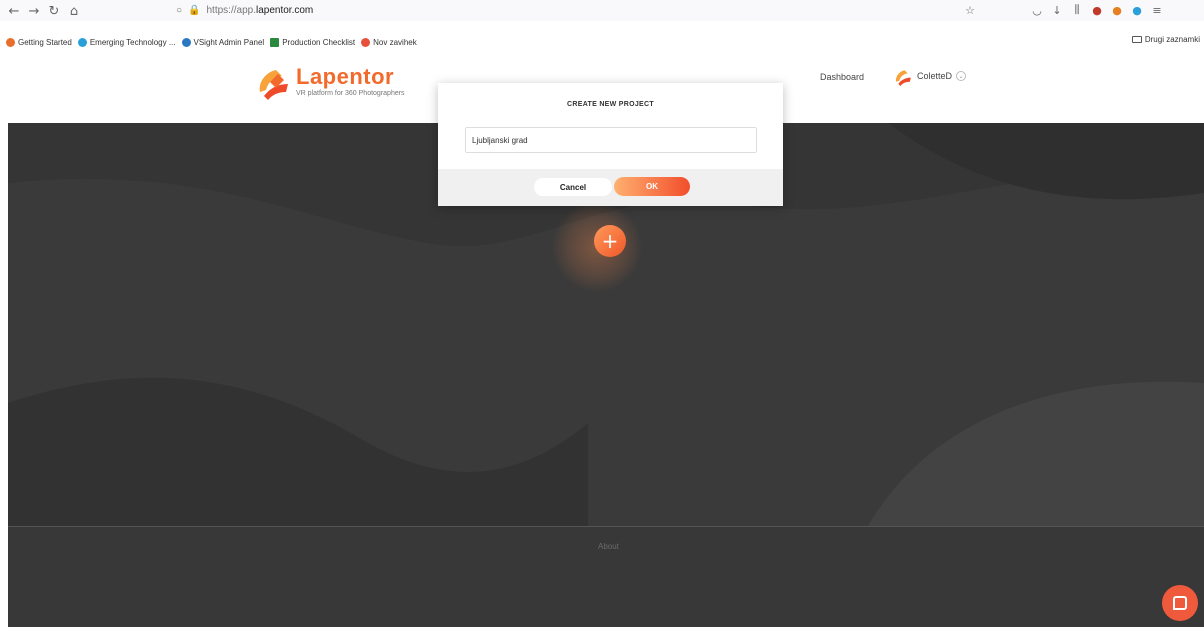  I want to click on shield-icon: ○, so click(179, 10).